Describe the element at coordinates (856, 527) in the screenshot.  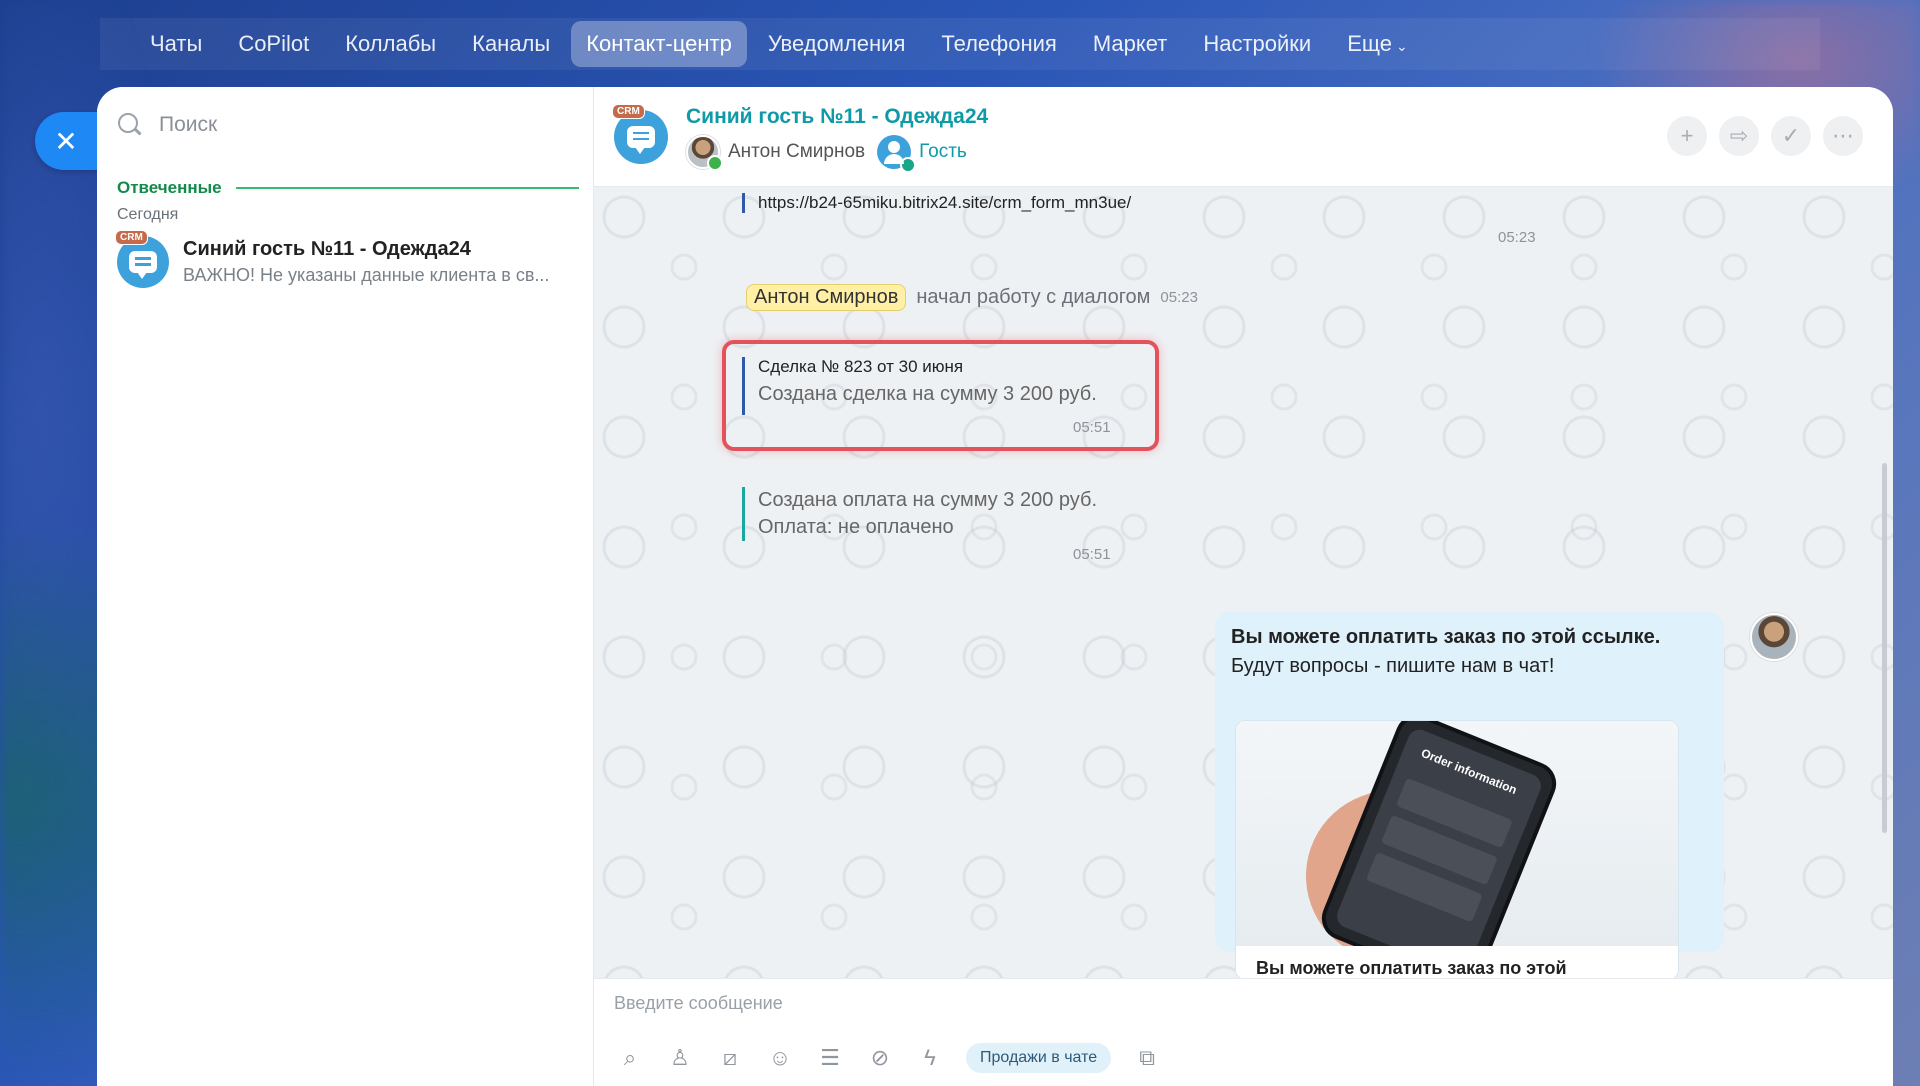
I see `payment-status: Оплата: не оплачено` at that location.